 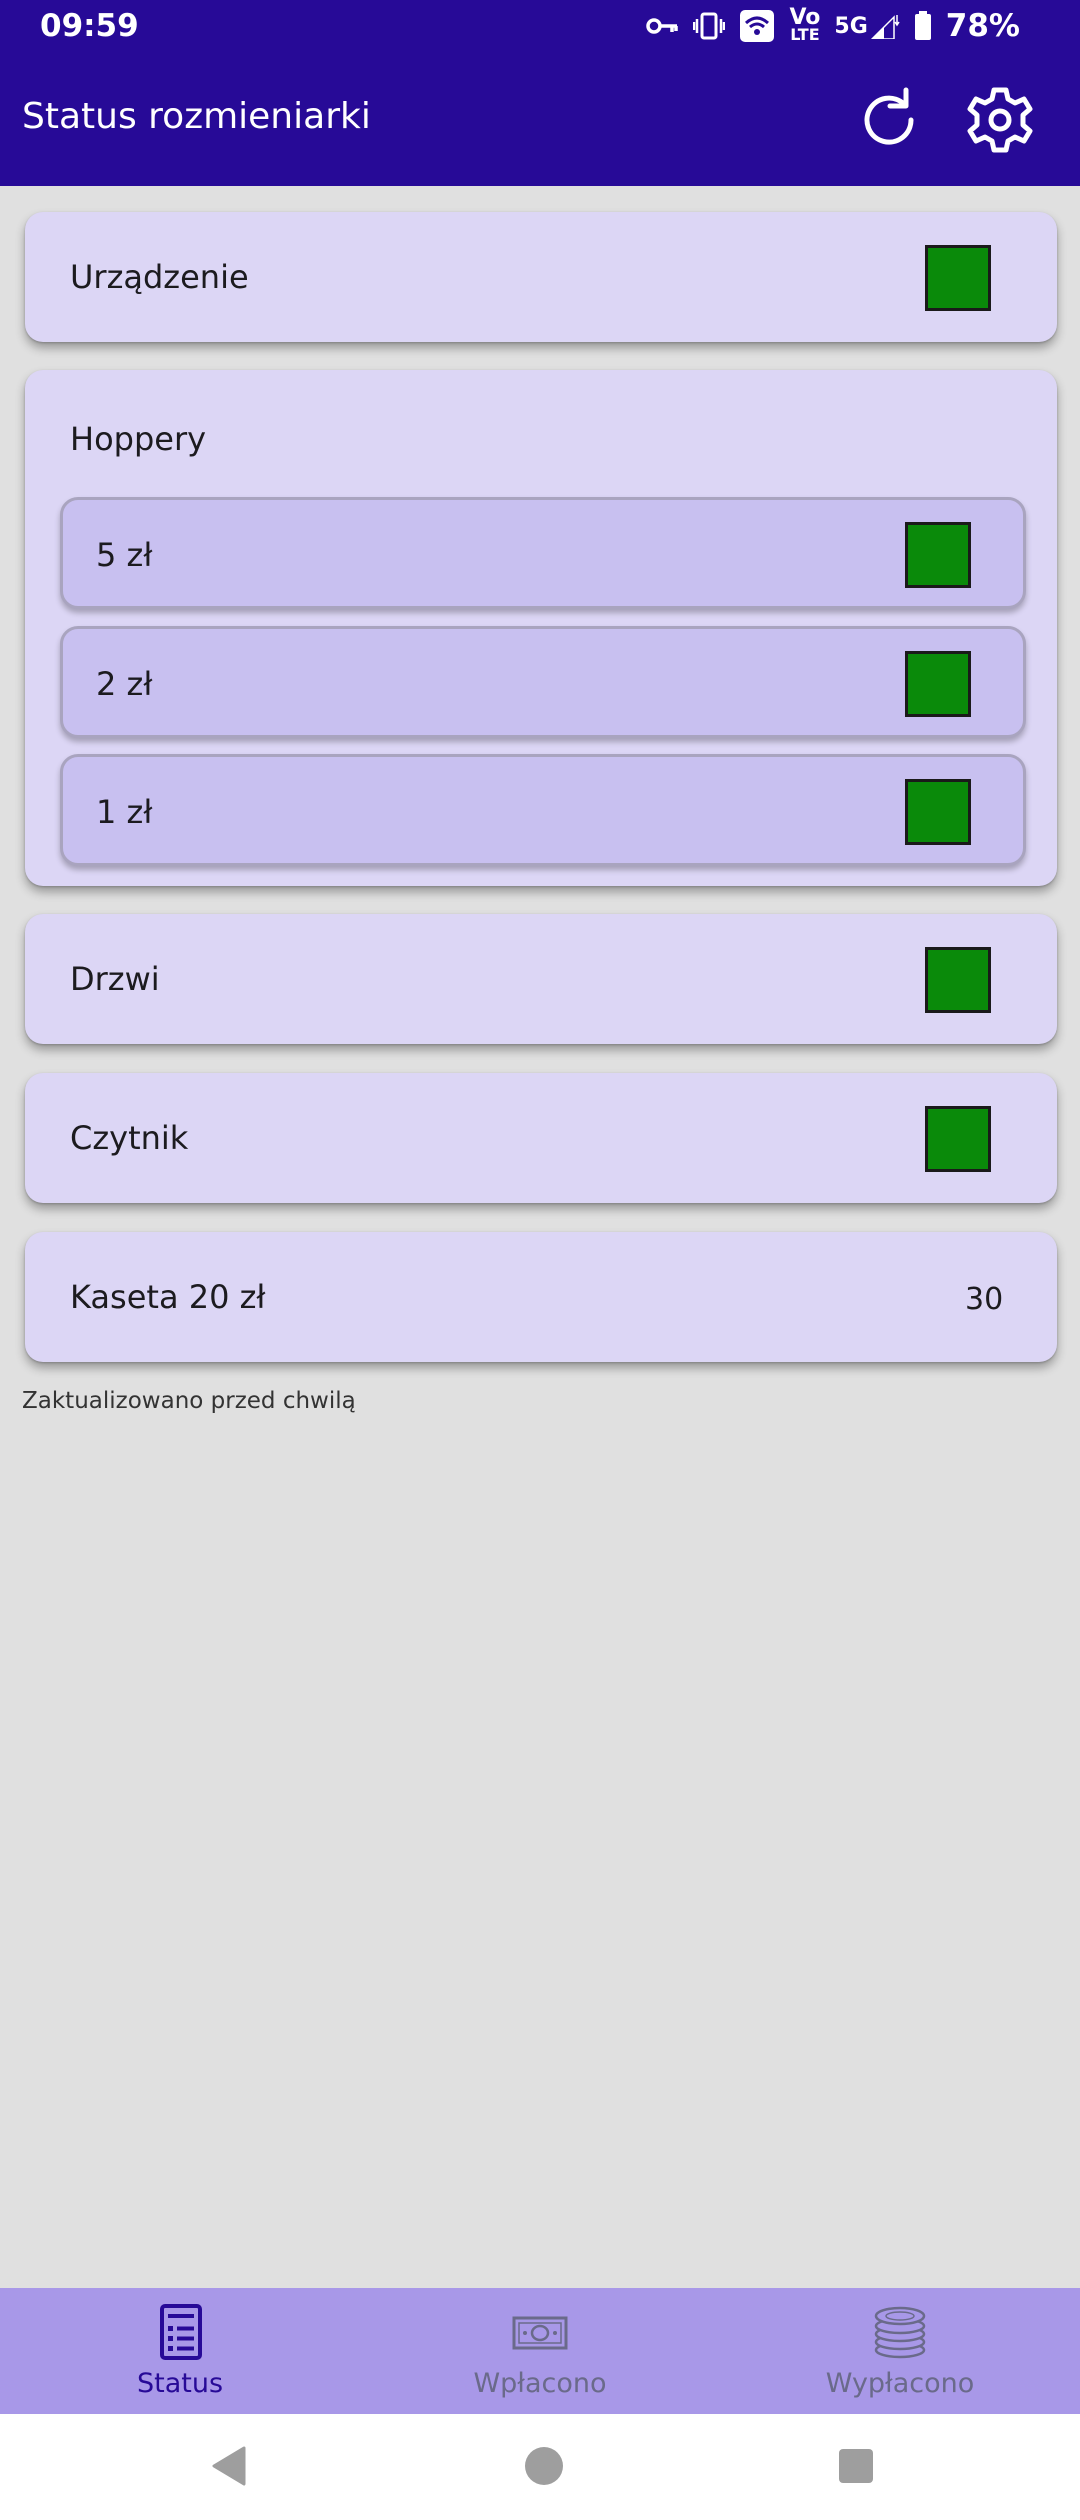 What do you see at coordinates (543, 553) in the screenshot?
I see `hopper-5zl-item: 5 zł` at bounding box center [543, 553].